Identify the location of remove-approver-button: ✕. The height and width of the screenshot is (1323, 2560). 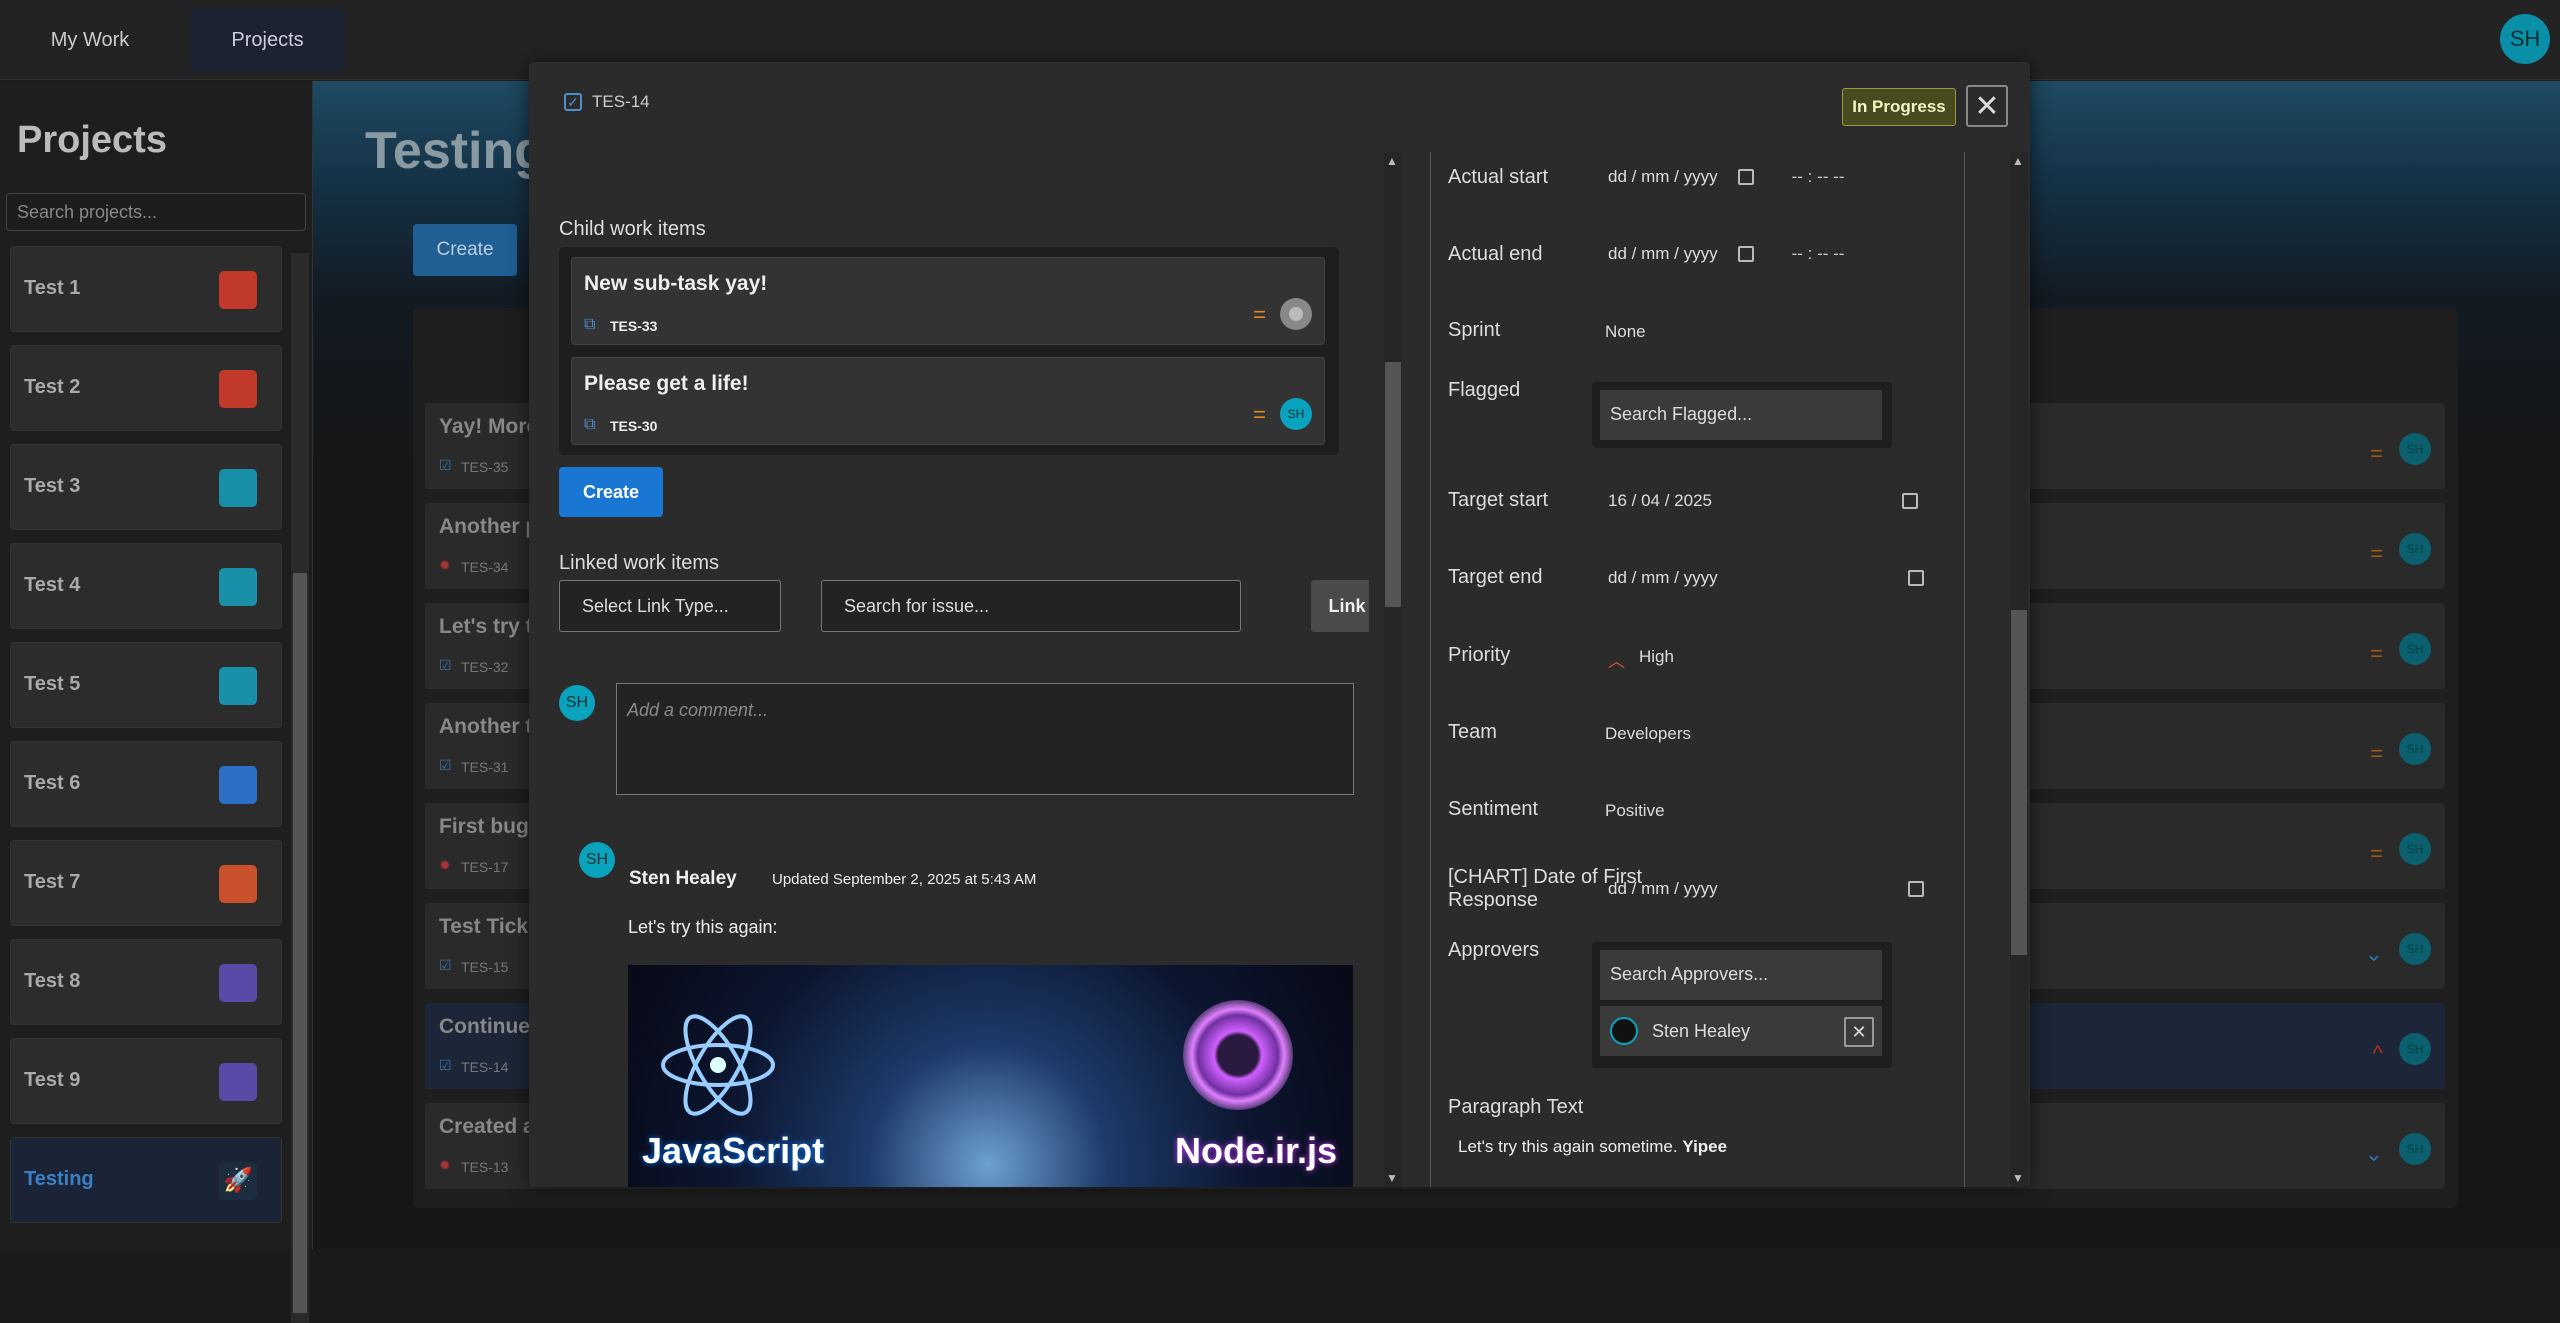
(1859, 1032).